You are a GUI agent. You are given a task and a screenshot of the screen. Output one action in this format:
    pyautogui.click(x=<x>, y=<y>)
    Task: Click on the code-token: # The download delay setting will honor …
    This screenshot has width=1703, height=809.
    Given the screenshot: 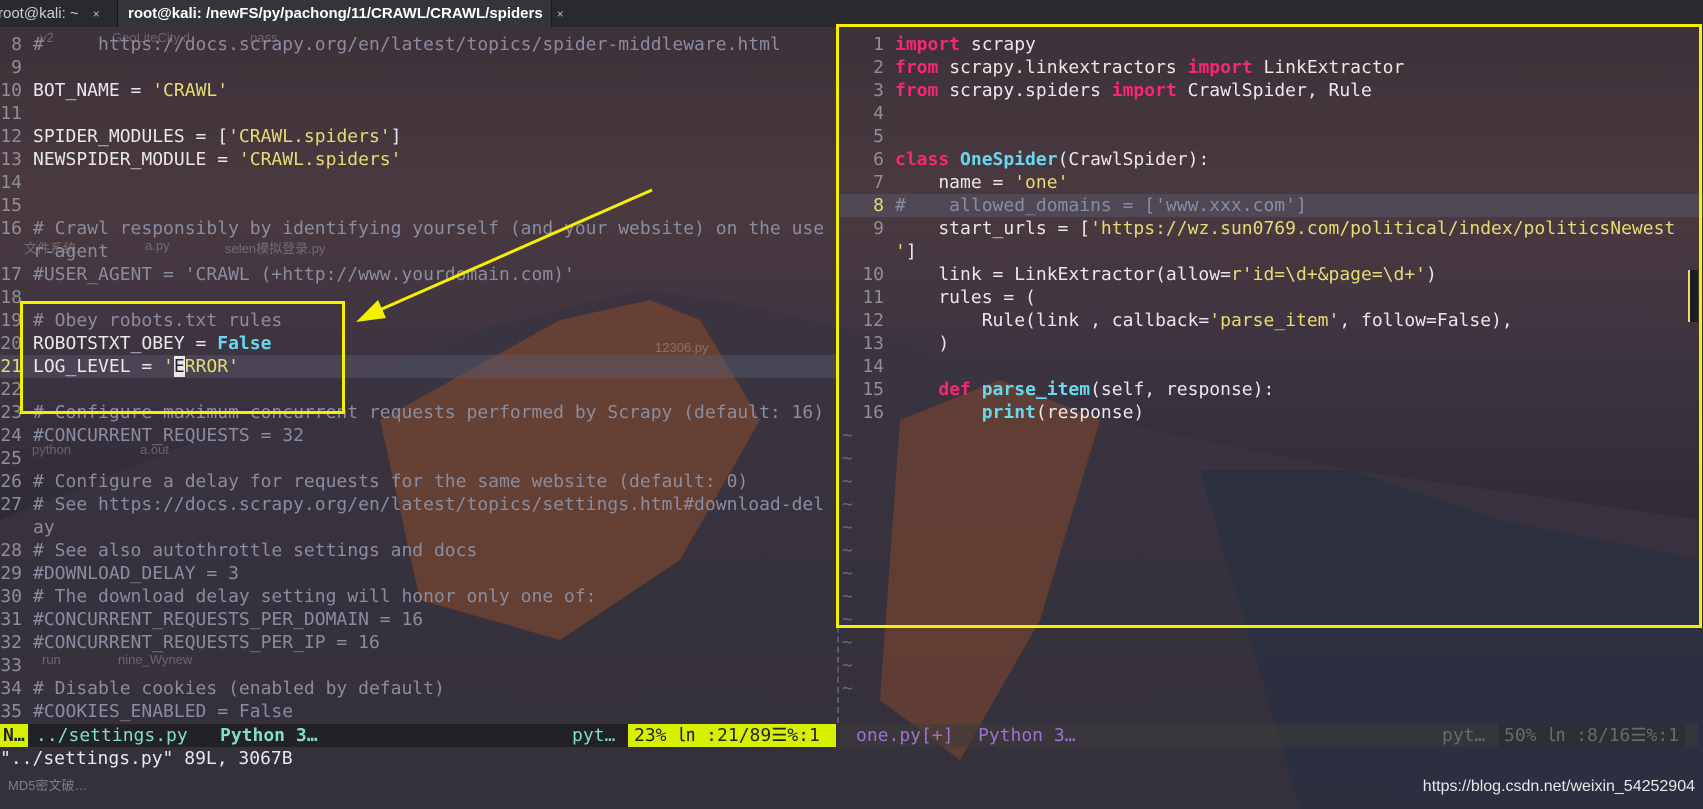 What is the action you would take?
    pyautogui.click(x=315, y=596)
    